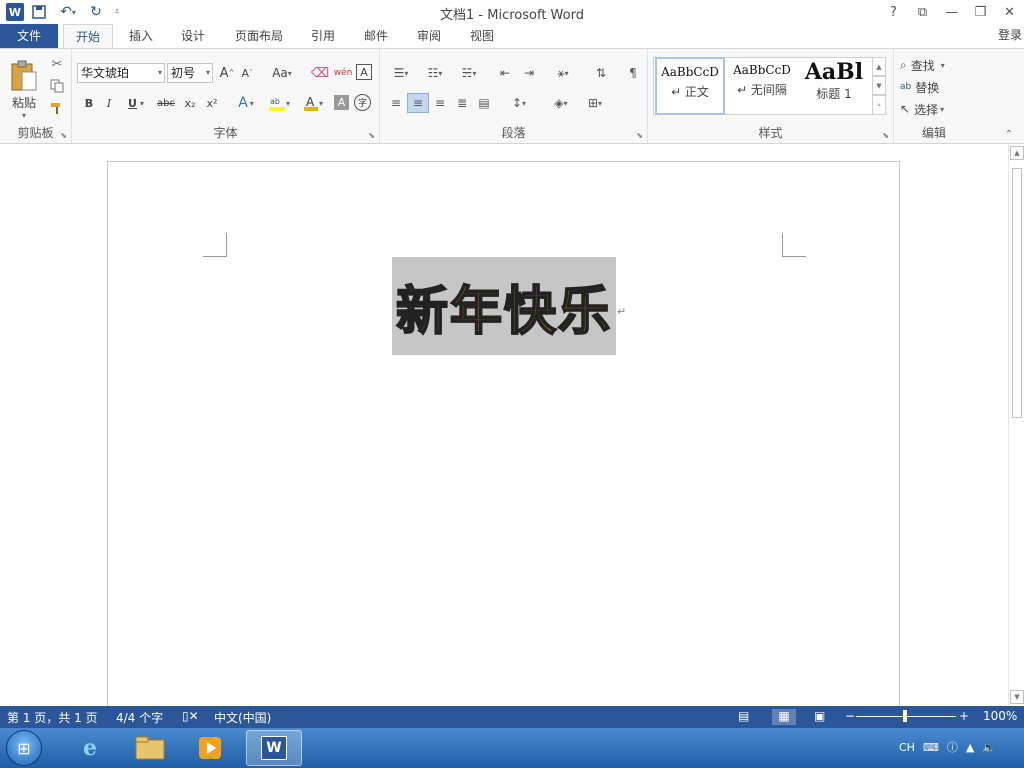 Image resolution: width=1024 pixels, height=768 pixels. Describe the element at coordinates (933, 133) in the screenshot. I see `editing-group-label: 编辑` at that location.